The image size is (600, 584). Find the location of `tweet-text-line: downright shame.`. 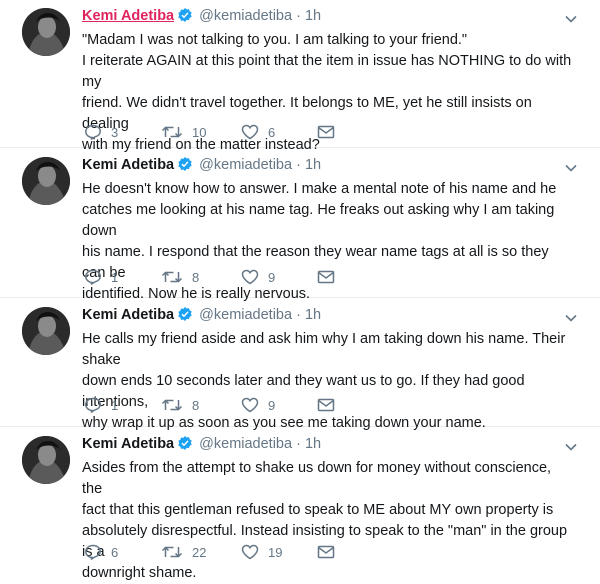

tweet-text-line: downright shame. is located at coordinates (139, 573).